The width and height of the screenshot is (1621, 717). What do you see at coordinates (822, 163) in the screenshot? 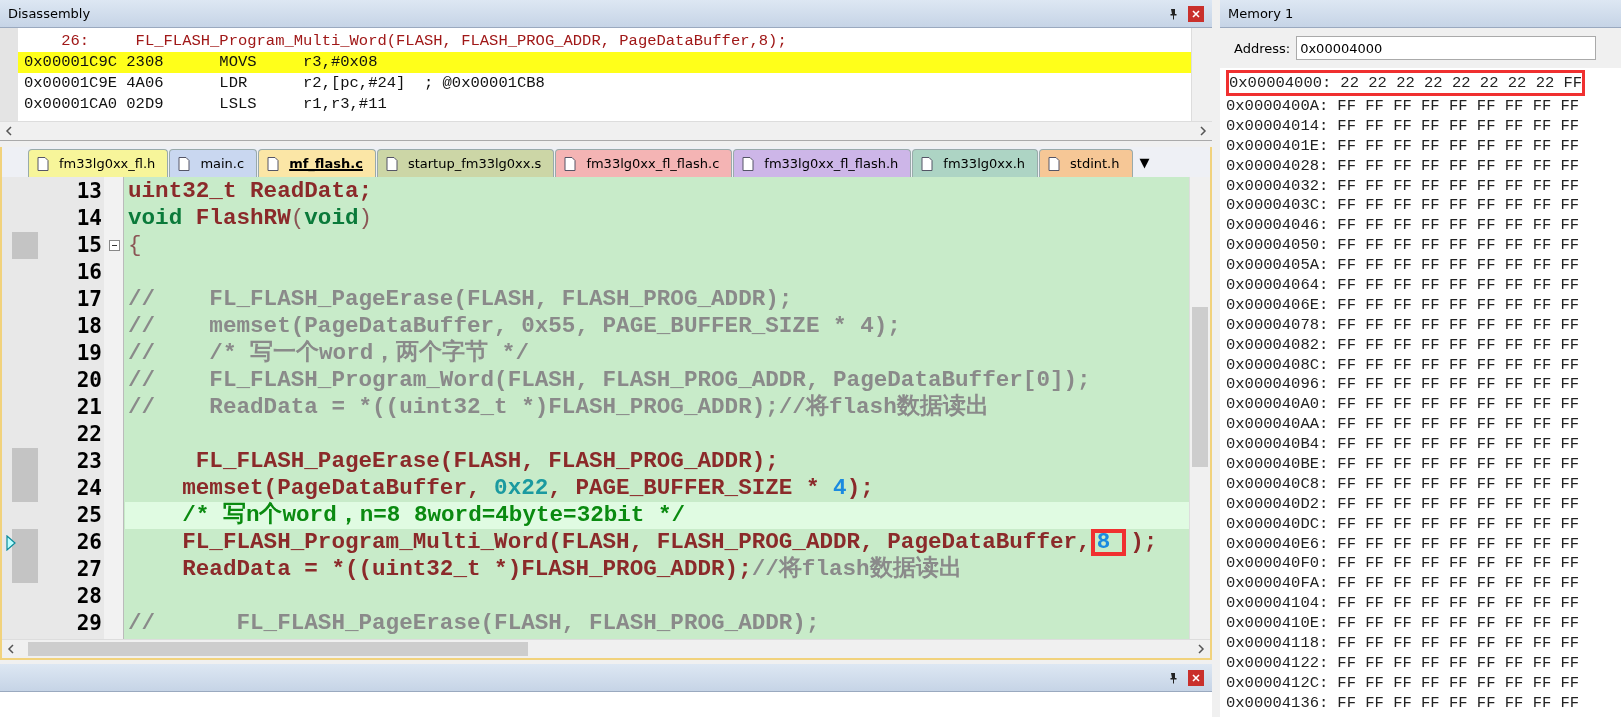
I see `file-tab: fm33lg0xx_fl_flash.h` at bounding box center [822, 163].